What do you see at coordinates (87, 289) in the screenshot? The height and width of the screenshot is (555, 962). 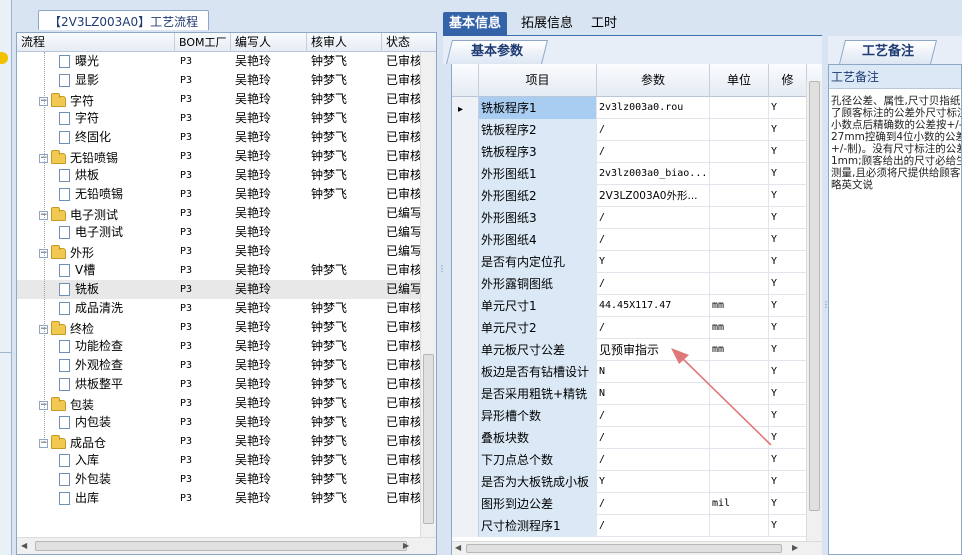 I see `tree-node-label: 铣板` at bounding box center [87, 289].